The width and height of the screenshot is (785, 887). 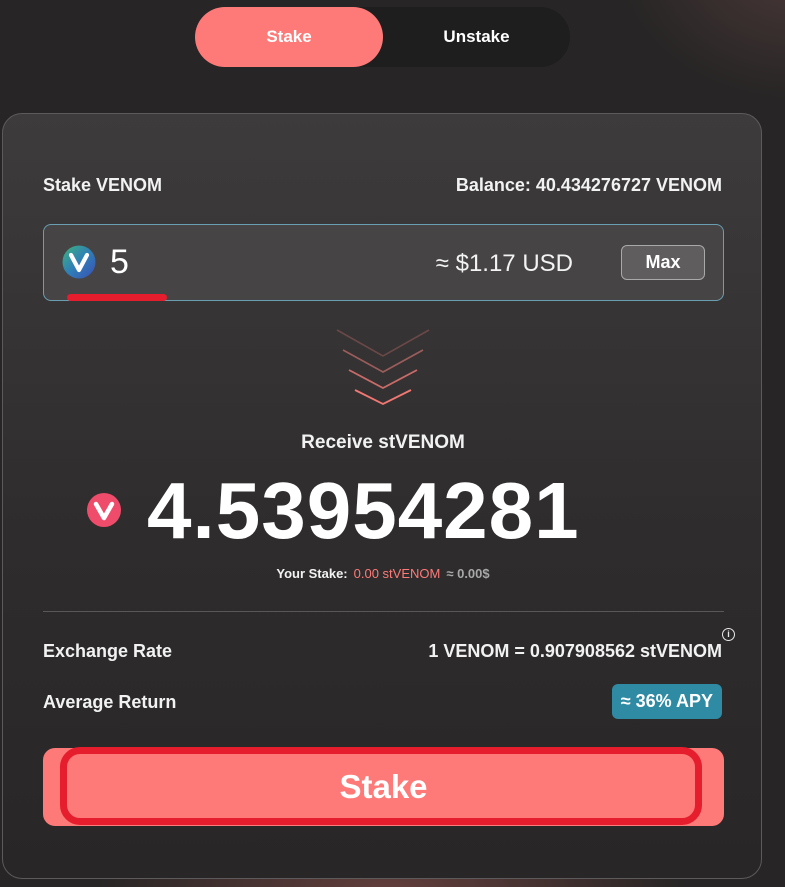 What do you see at coordinates (468, 573) in the screenshot?
I see `your-stake-usd: ≈ 0.00$` at bounding box center [468, 573].